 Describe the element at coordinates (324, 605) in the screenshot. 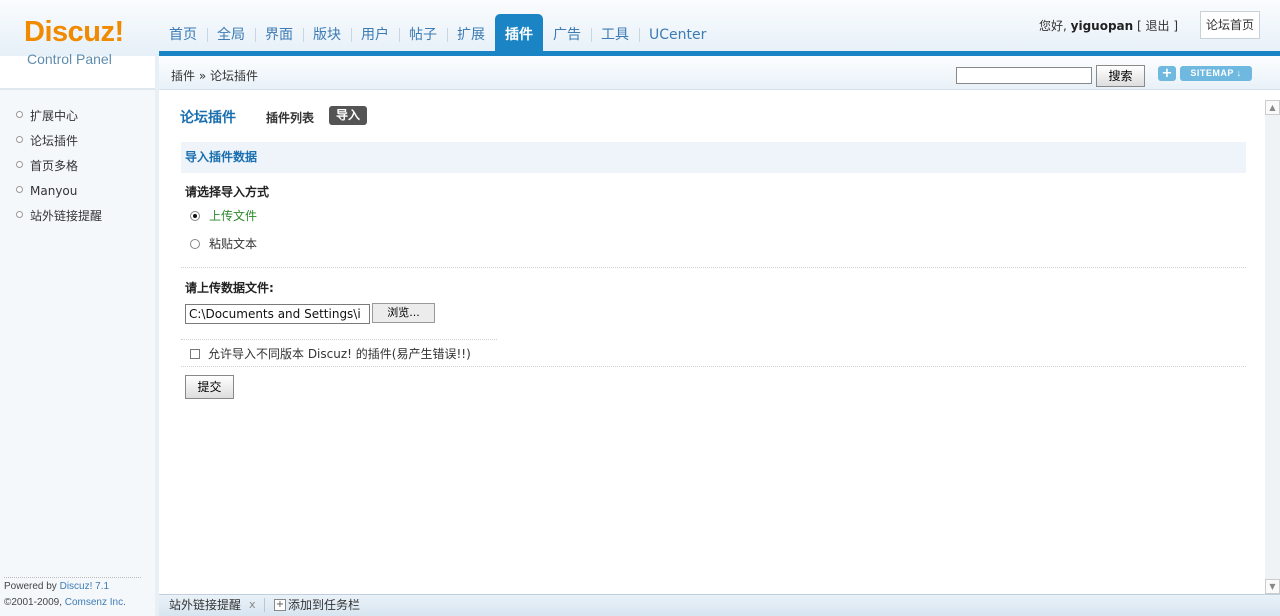

I see `add-to-taskbar-label: 添加到任务栏` at that location.